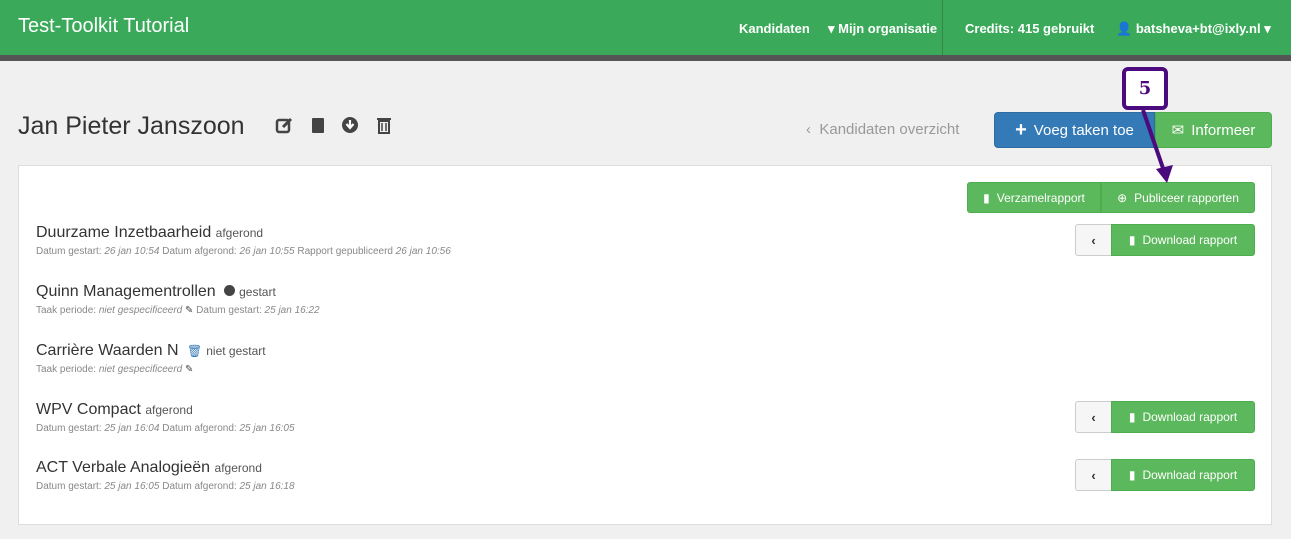 This screenshot has height=539, width=1291. What do you see at coordinates (107, 350) in the screenshot?
I see `task-name: Carrière Waarden N` at bounding box center [107, 350].